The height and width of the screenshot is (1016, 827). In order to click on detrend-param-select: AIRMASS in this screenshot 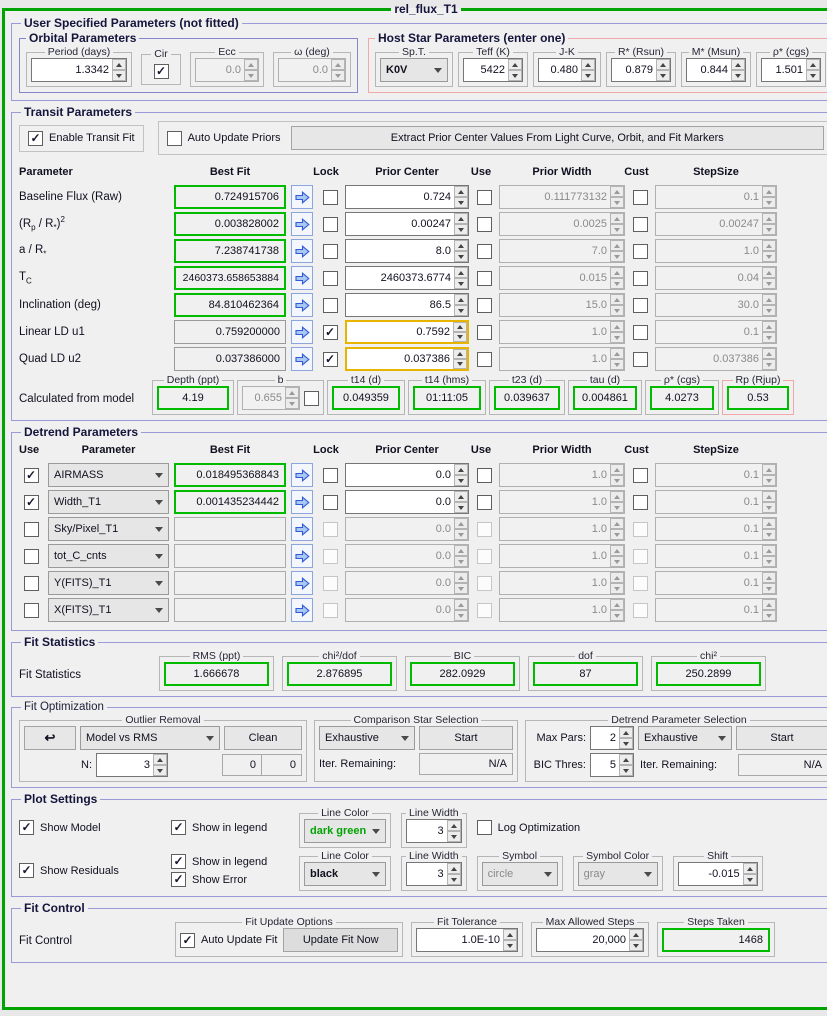, I will do `click(108, 475)`.